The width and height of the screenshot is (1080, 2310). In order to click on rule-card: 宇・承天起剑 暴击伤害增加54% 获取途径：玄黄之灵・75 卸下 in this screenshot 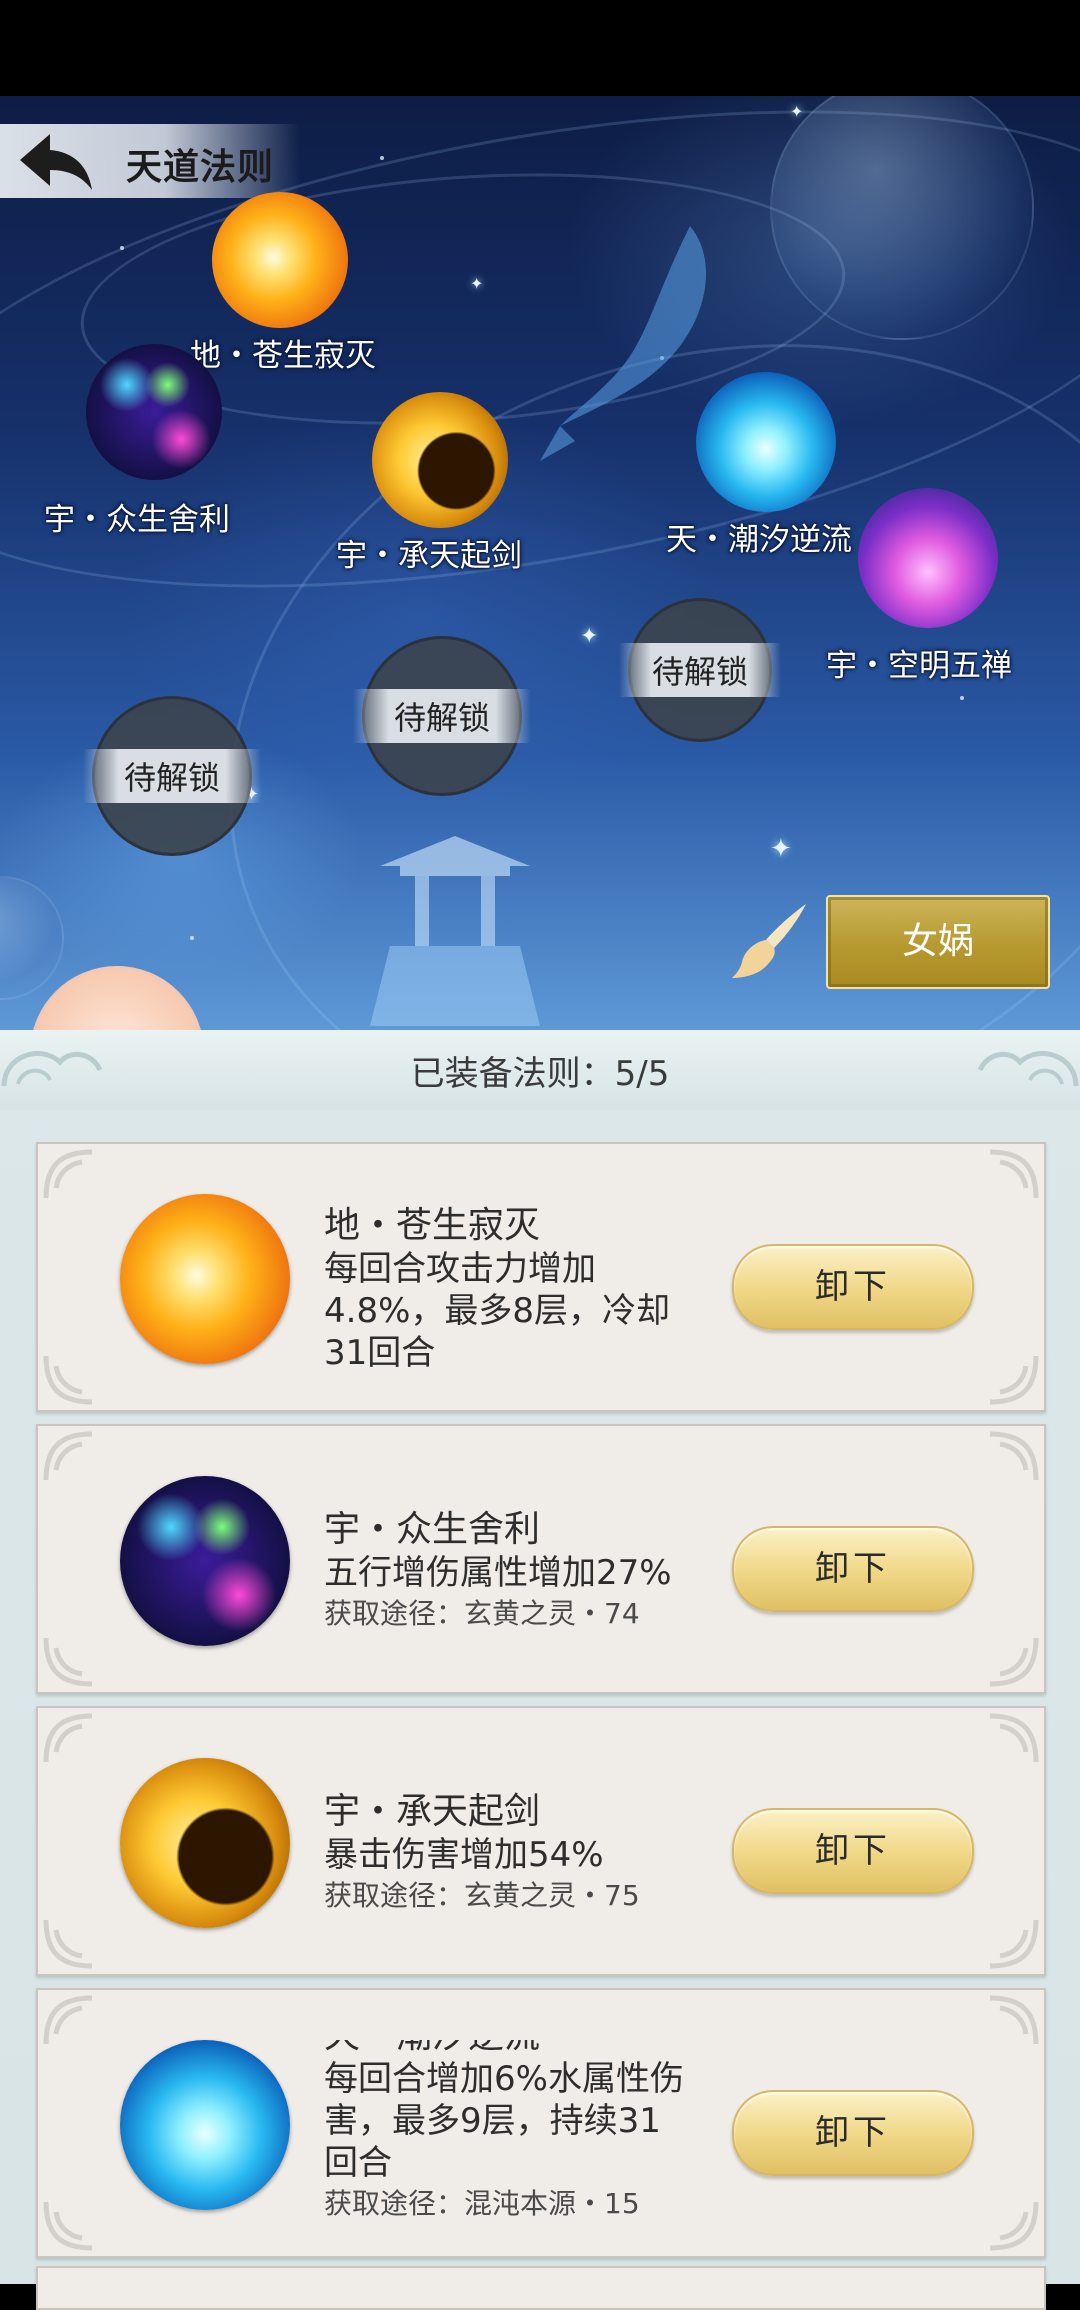, I will do `click(541, 1841)`.